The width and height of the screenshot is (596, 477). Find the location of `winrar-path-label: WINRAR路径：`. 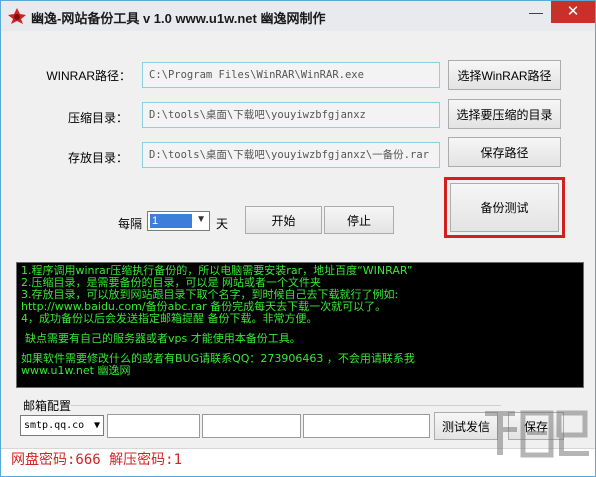

winrar-path-label: WINRAR路径： is located at coordinates (88, 76).